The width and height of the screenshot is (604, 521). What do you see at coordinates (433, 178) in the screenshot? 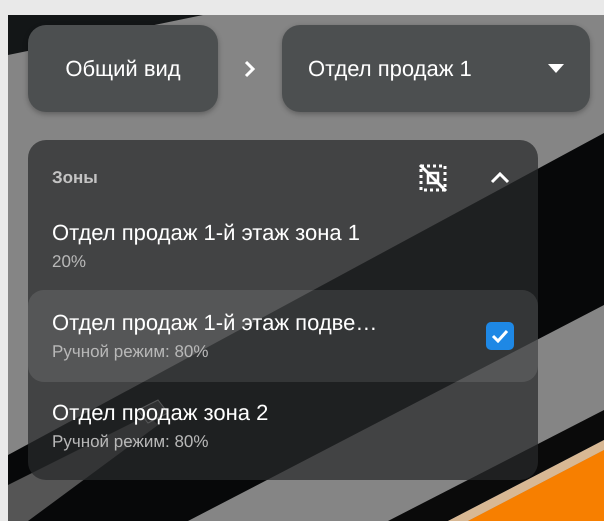
I see `deselect-icon` at bounding box center [433, 178].